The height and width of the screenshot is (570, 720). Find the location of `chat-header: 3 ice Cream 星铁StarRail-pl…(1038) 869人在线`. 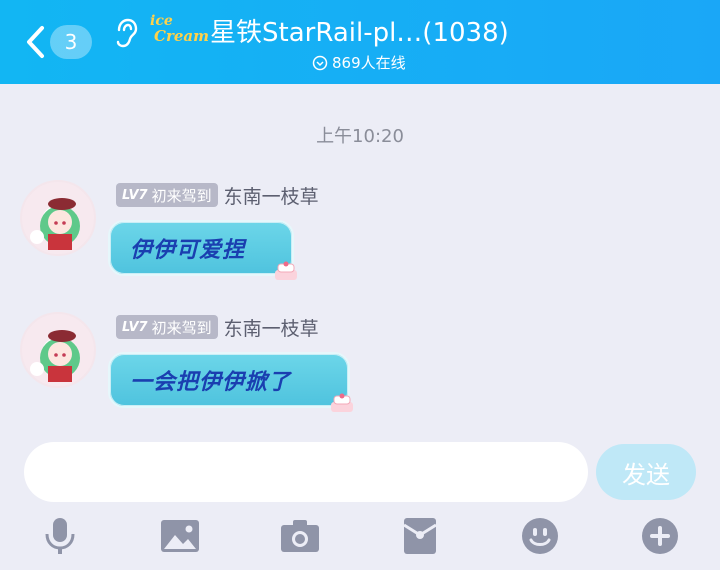

chat-header: 3 ice Cream 星铁StarRail-pl…(1038) 869人在线 is located at coordinates (360, 42).